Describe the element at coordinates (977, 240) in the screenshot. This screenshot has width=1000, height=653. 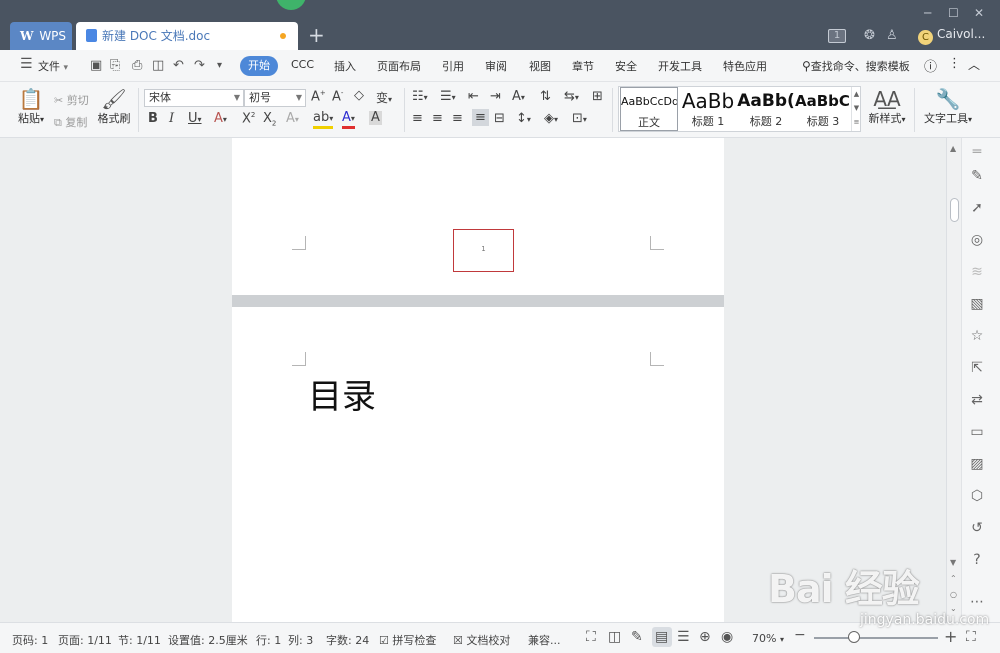
I see `shapes-icon: ◎` at that location.